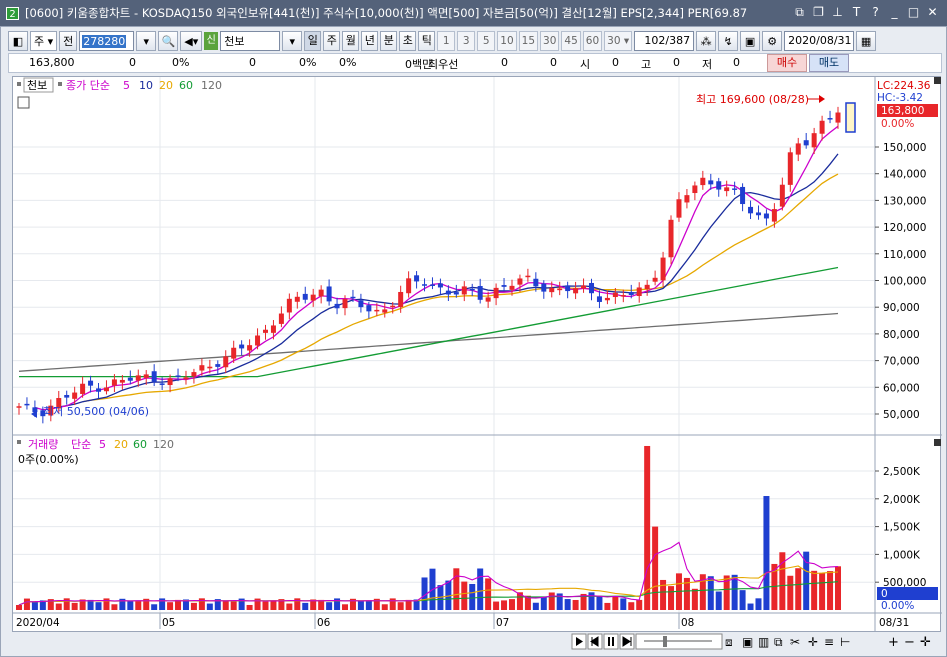  I want to click on x-axis: 2020/04 05 06 07 08 08/31, so click(462, 621).